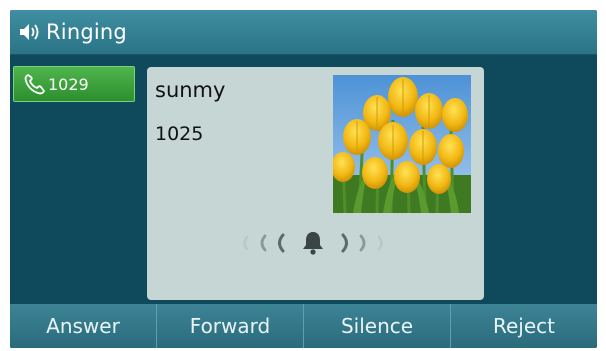  What do you see at coordinates (230, 326) in the screenshot?
I see `forward-button: Forward` at bounding box center [230, 326].